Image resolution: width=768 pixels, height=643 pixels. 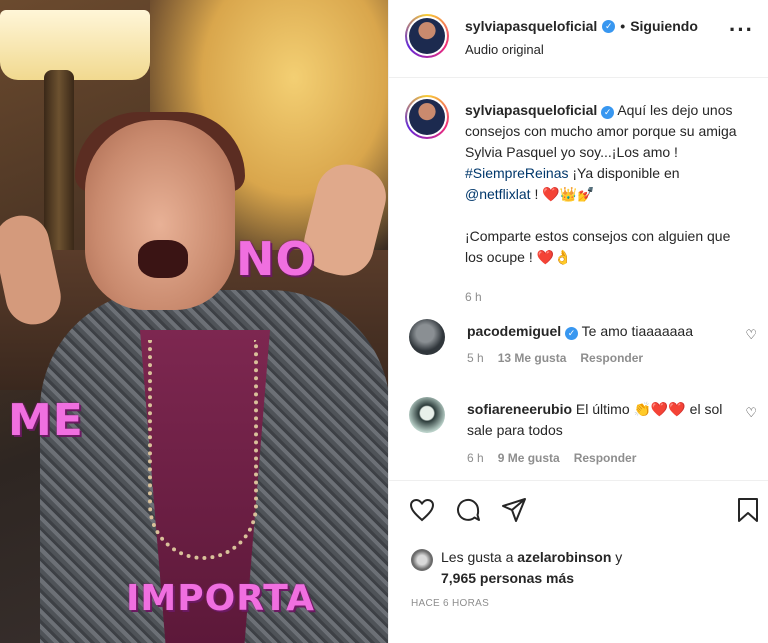 What do you see at coordinates (160, 215) in the screenshot?
I see `person-face` at bounding box center [160, 215].